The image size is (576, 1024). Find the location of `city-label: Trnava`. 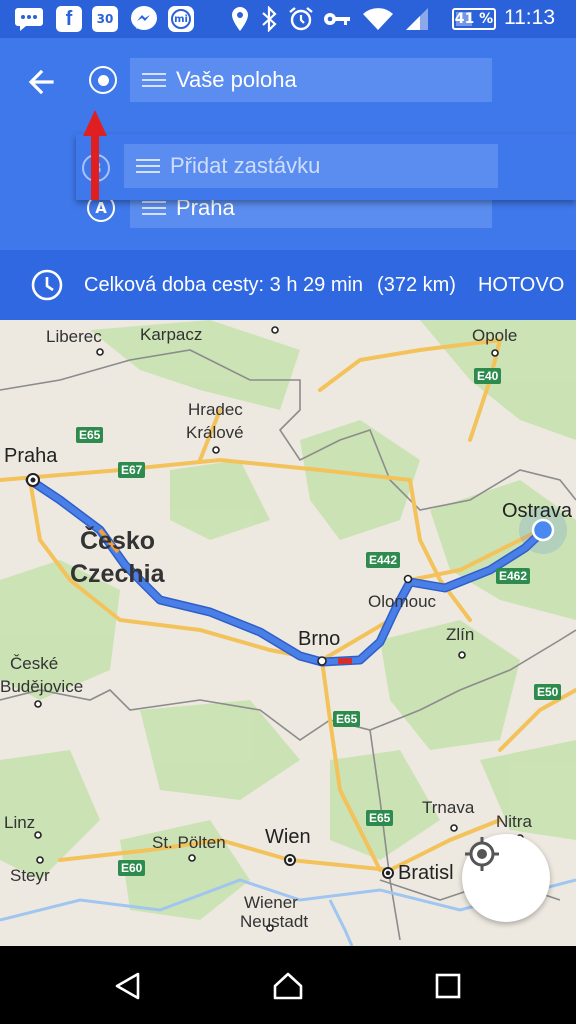

city-label: Trnava is located at coordinates (448, 807).